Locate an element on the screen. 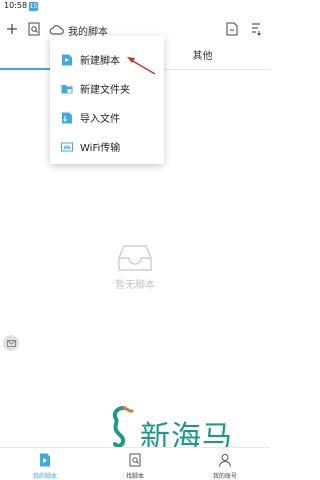 This screenshot has height=480, width=320. import-file-icon is located at coordinates (67, 117).